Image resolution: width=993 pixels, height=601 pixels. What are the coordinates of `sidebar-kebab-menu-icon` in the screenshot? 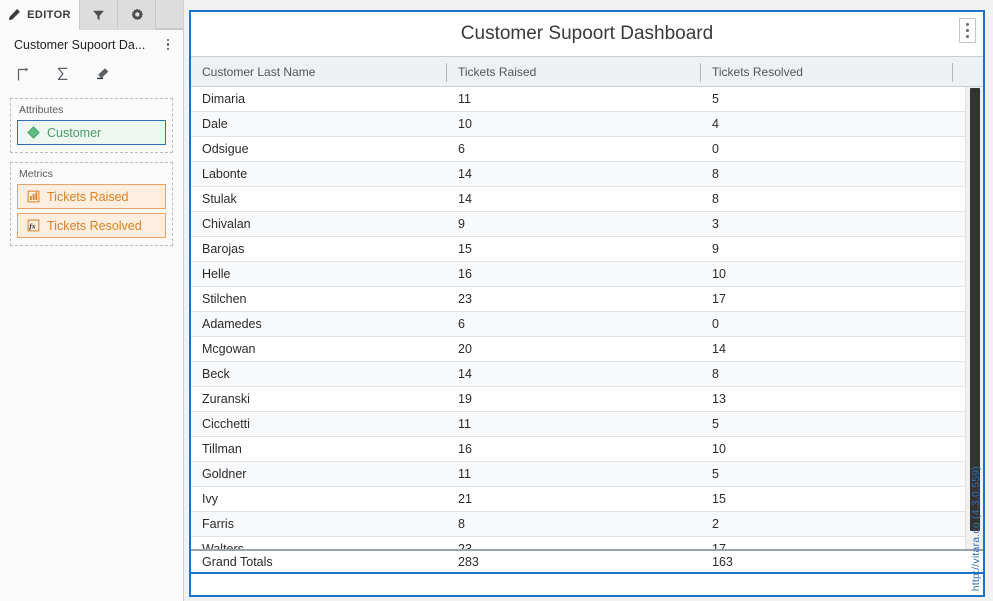 It's located at (168, 44).